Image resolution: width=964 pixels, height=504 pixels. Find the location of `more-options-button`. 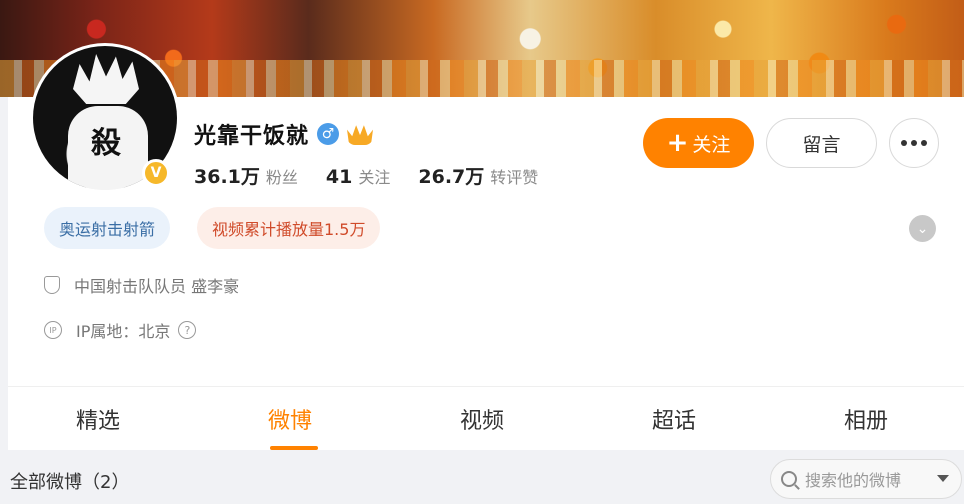

more-options-button is located at coordinates (914, 143).